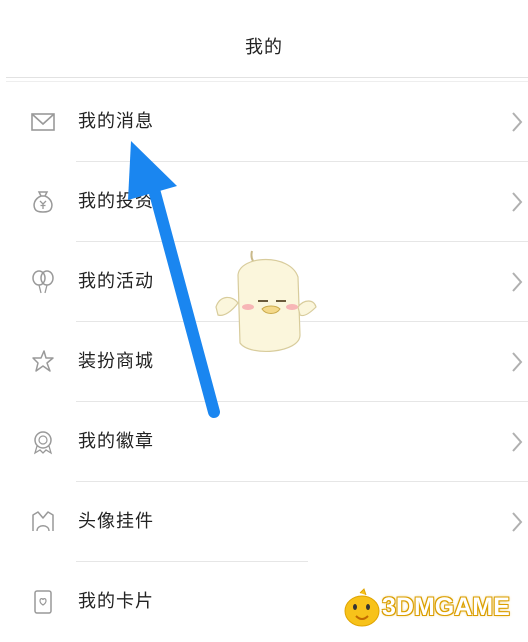  Describe the element at coordinates (43, 202) in the screenshot. I see `money-bag-icon` at that location.